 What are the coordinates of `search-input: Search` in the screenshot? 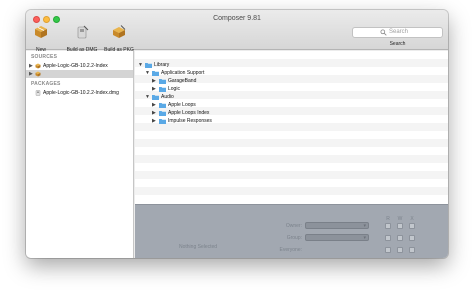 It's located at (397, 32).